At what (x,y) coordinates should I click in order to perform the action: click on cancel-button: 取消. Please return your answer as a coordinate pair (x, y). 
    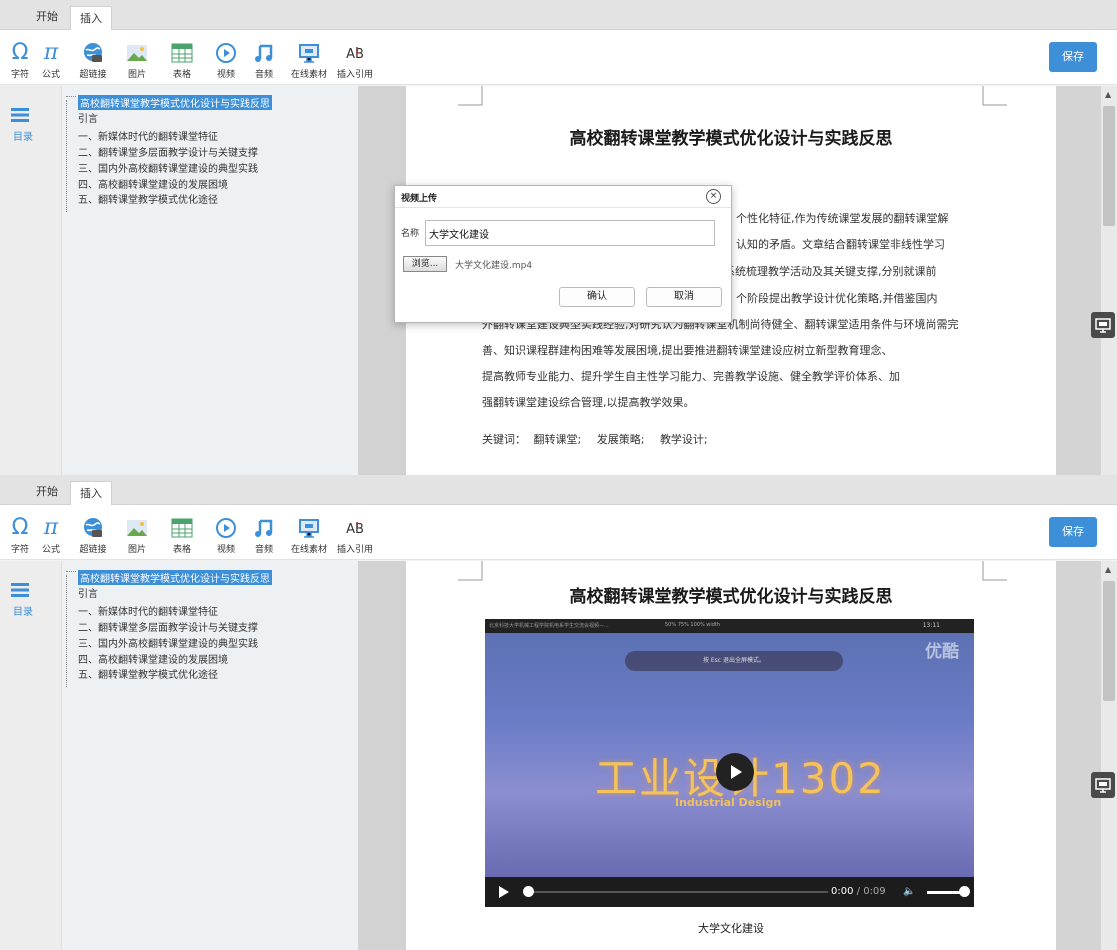
    Looking at the image, I should click on (684, 297).